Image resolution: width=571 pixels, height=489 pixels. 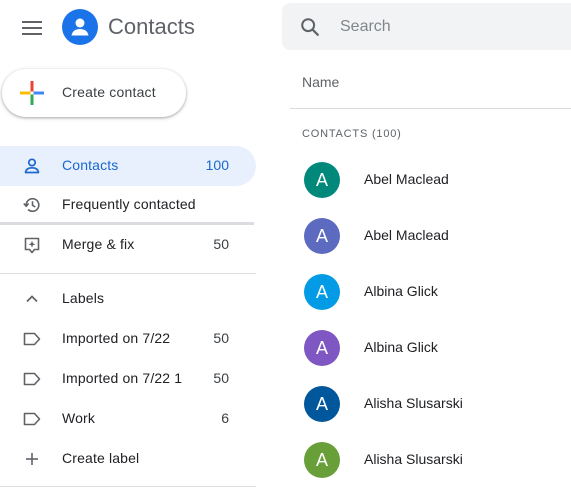 What do you see at coordinates (225, 418) in the screenshot?
I see `sidebar-item-count: 6` at bounding box center [225, 418].